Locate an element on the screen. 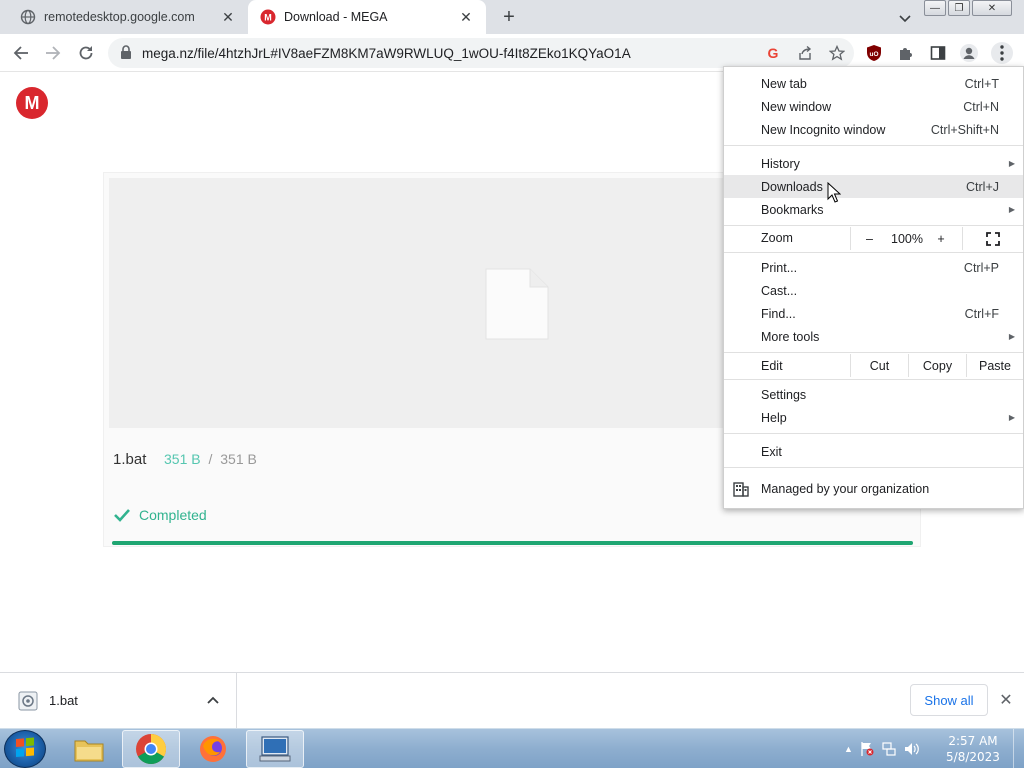  windows-logo-icon is located at coordinates (25, 747).